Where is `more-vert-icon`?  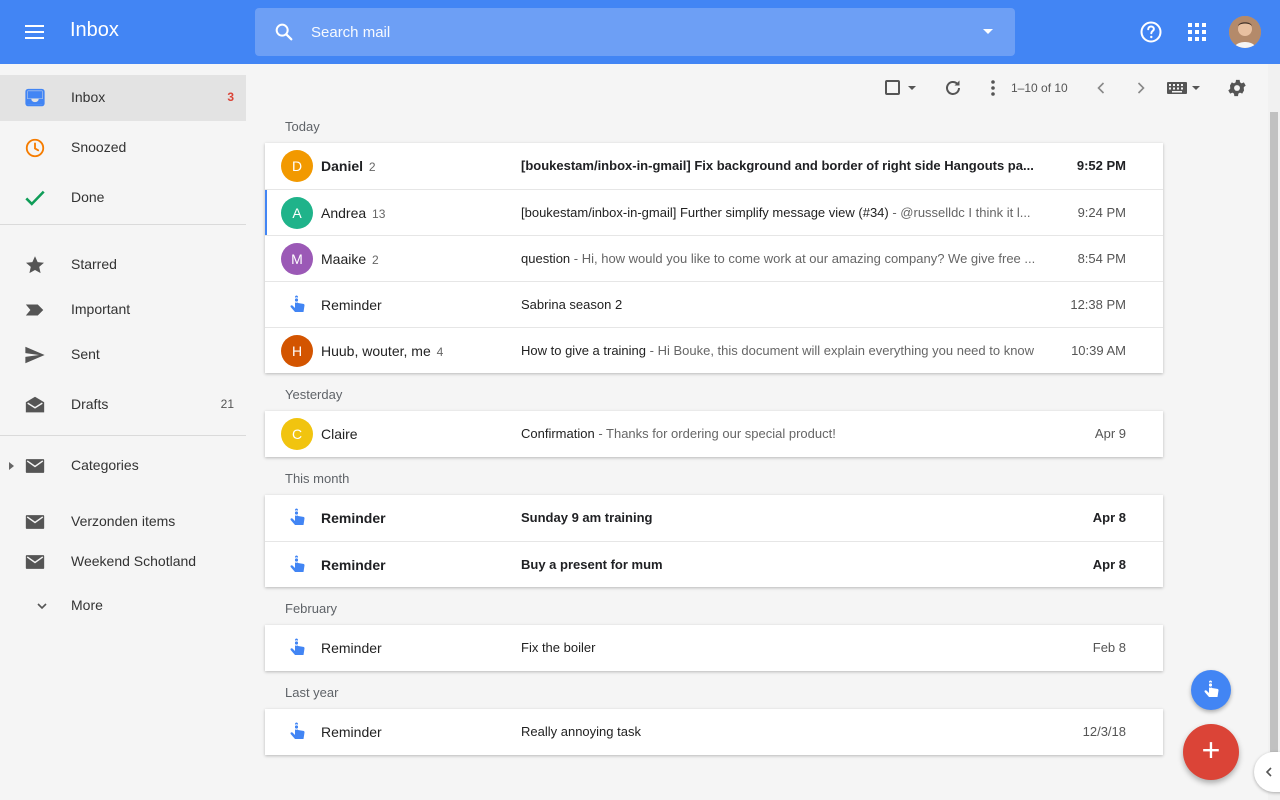
more-vert-icon is located at coordinates (993, 88).